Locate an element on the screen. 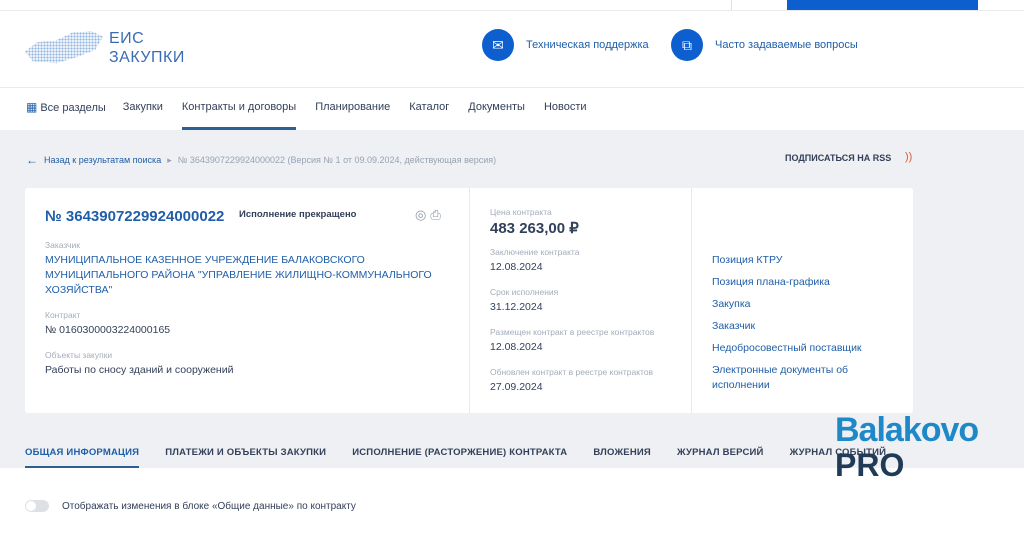 This screenshot has width=1024, height=534. term-value: 31.12.2024 is located at coordinates (516, 307).